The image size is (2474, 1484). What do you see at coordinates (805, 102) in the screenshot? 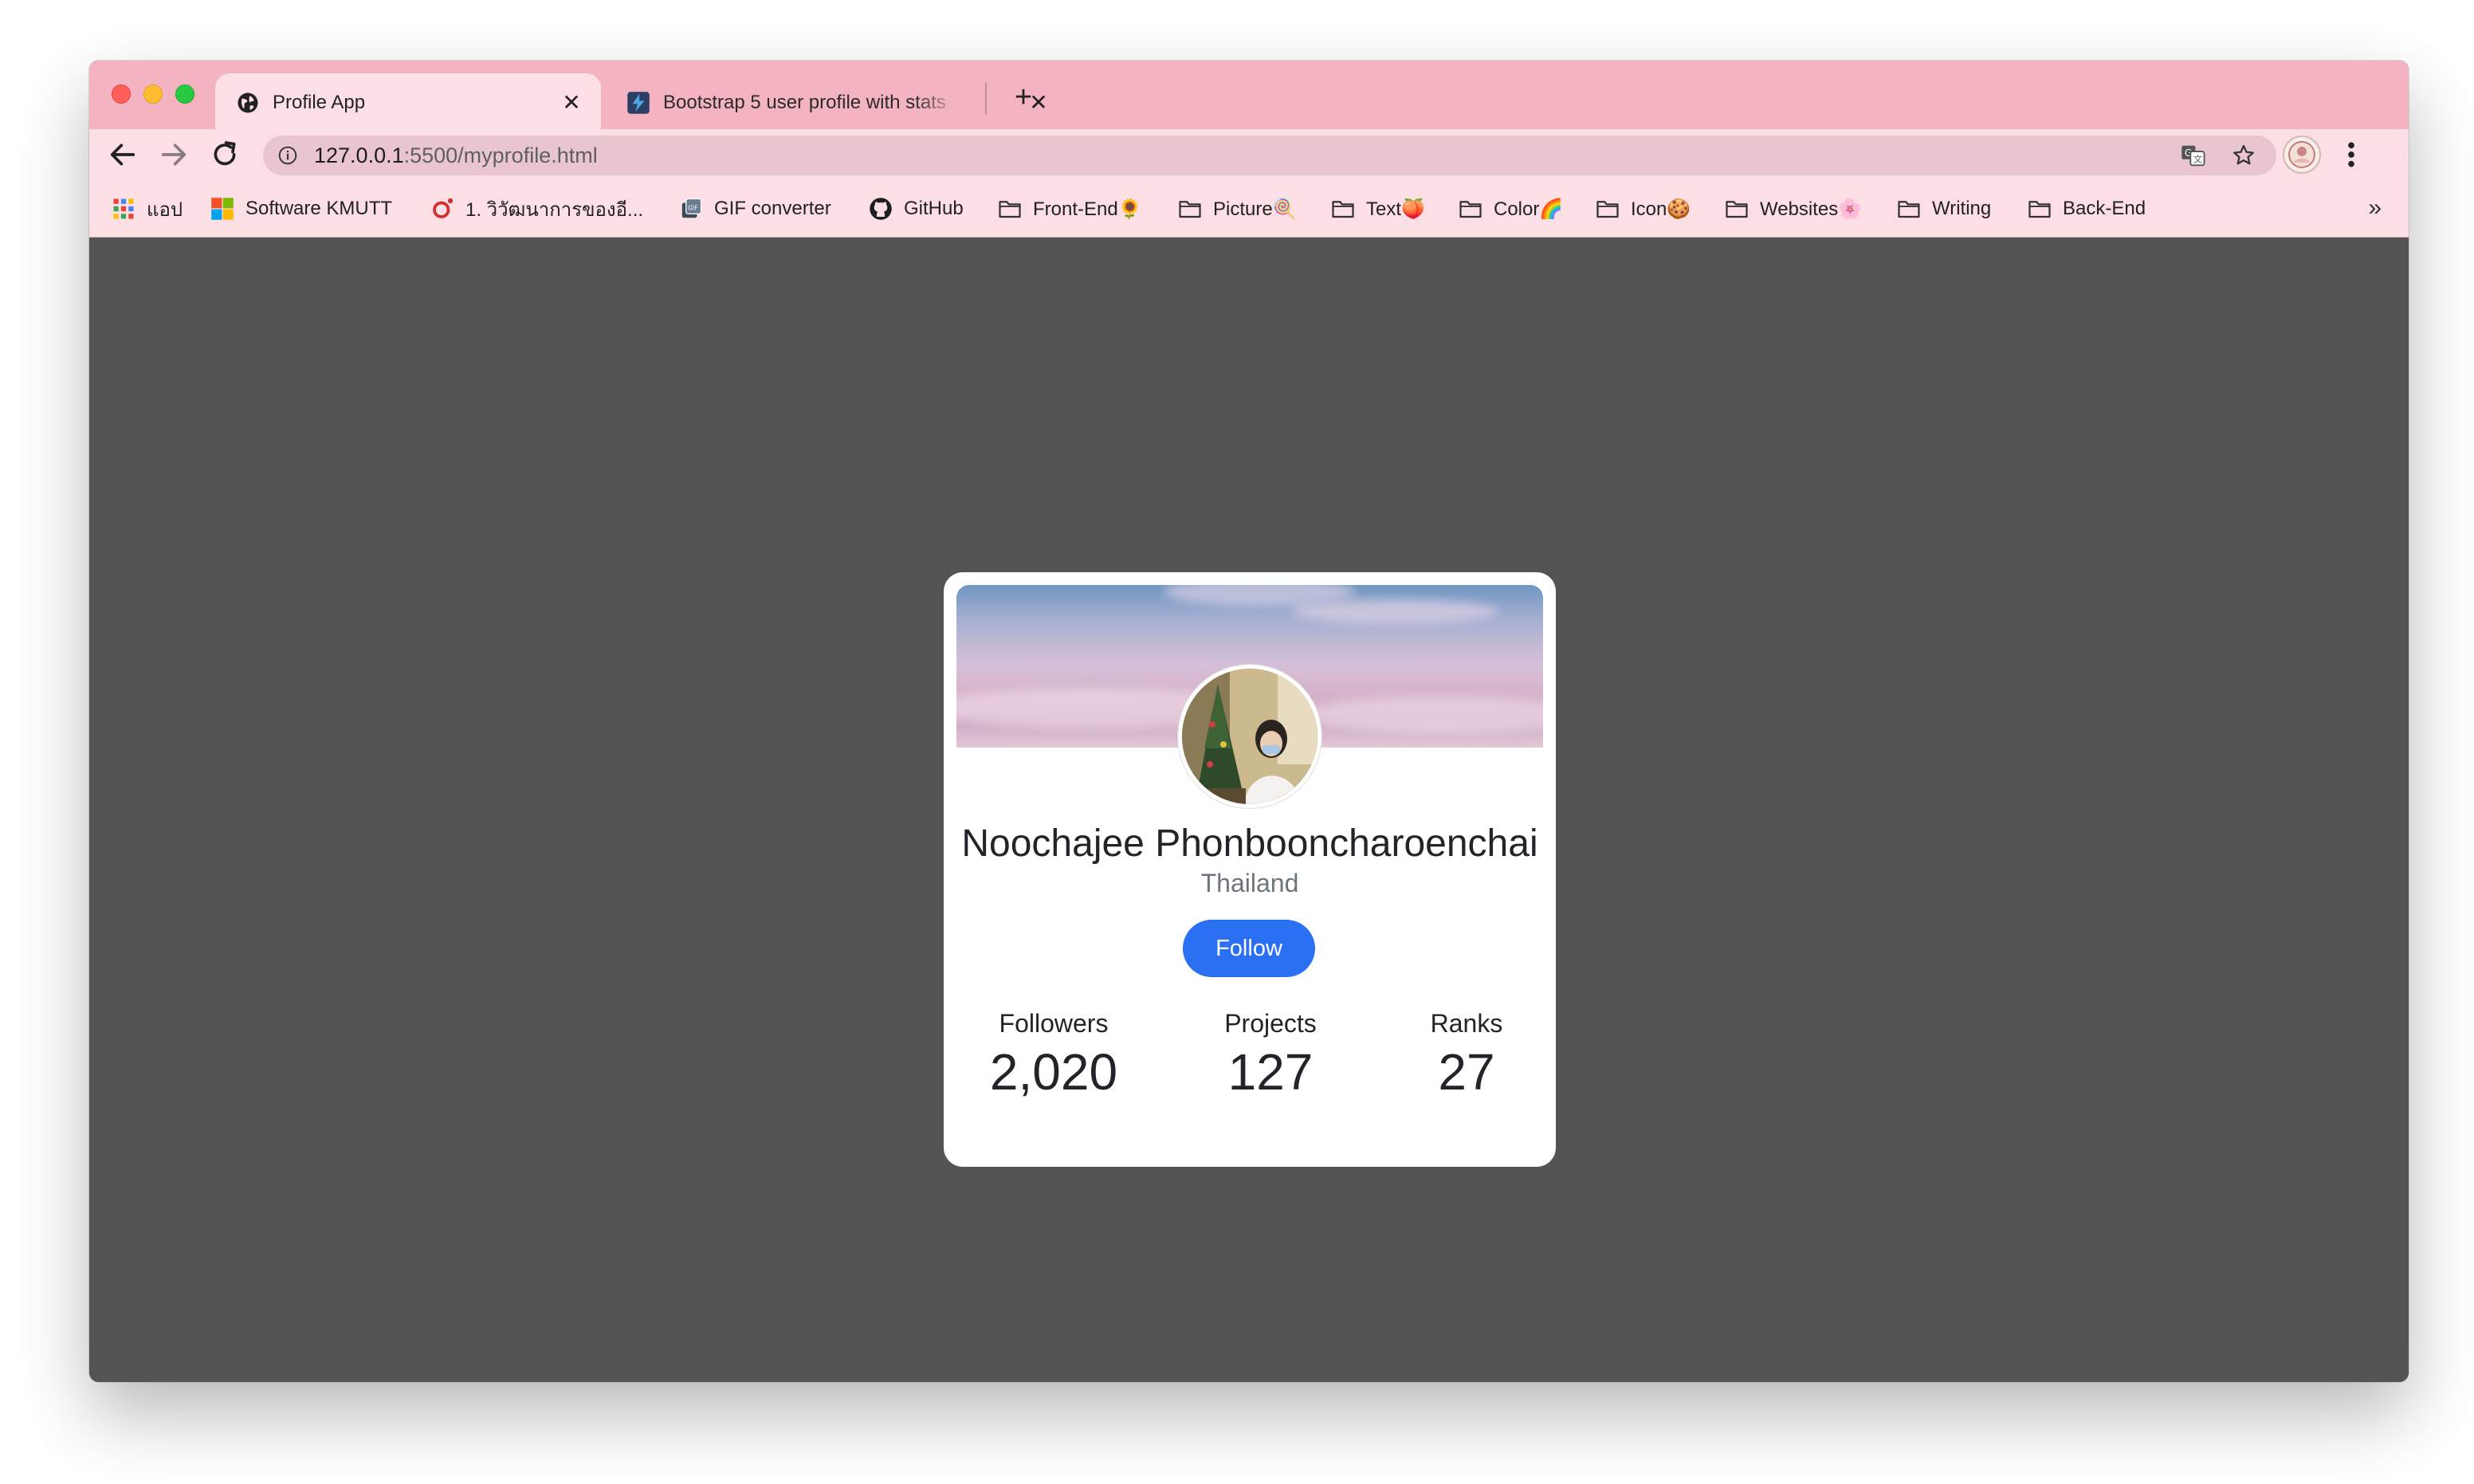
I see `tab-title: Bootstrap 5 user profile with stats` at bounding box center [805, 102].